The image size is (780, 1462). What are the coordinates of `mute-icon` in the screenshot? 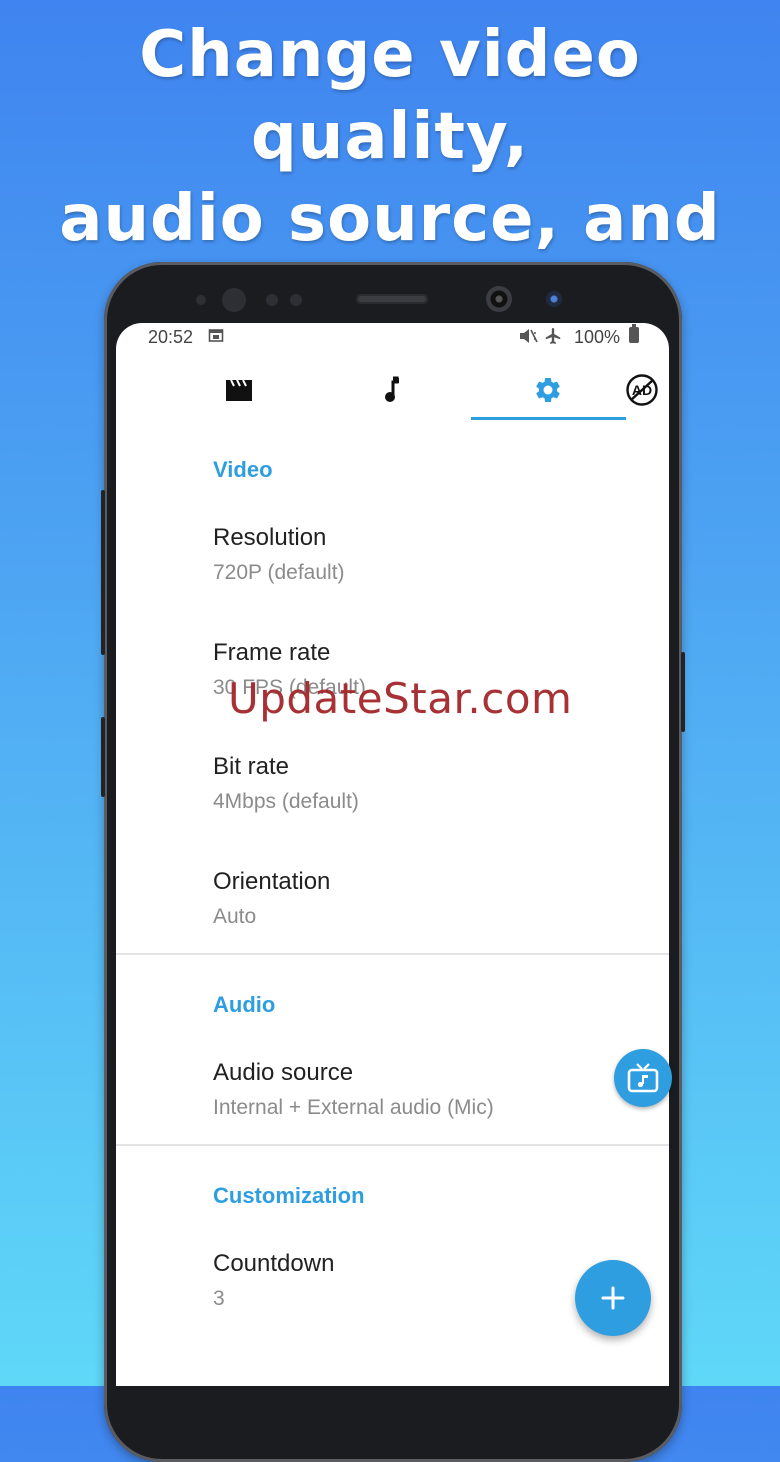 It's located at (528, 338).